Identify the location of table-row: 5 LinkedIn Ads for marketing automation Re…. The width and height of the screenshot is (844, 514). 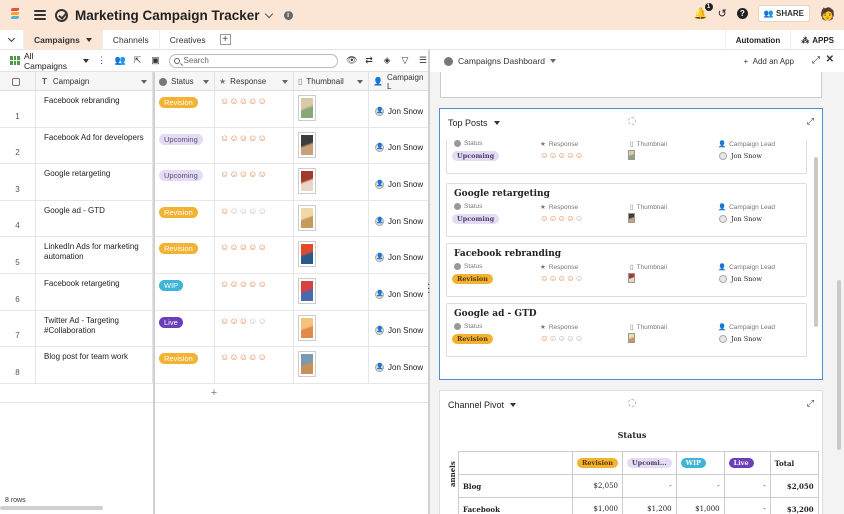
(214, 255).